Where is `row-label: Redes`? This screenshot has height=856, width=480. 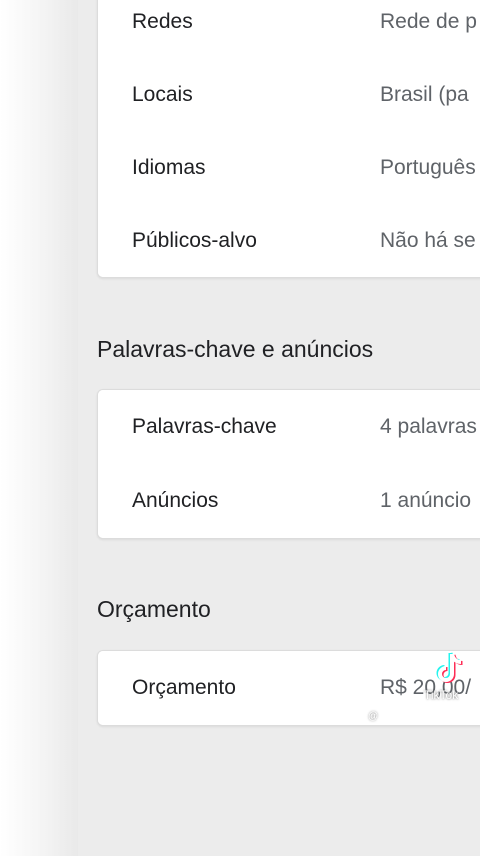 row-label: Redes is located at coordinates (162, 21).